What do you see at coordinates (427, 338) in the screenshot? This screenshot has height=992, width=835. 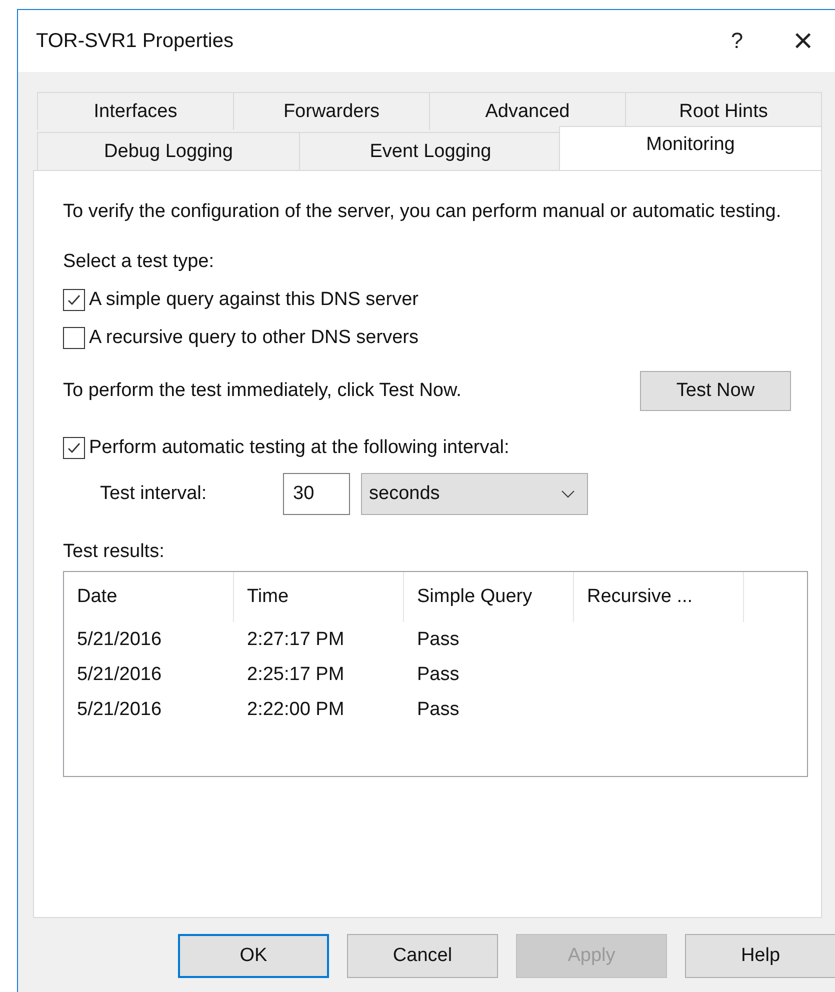 I see `checkbox: A recursive query to other DNS servers` at bounding box center [427, 338].